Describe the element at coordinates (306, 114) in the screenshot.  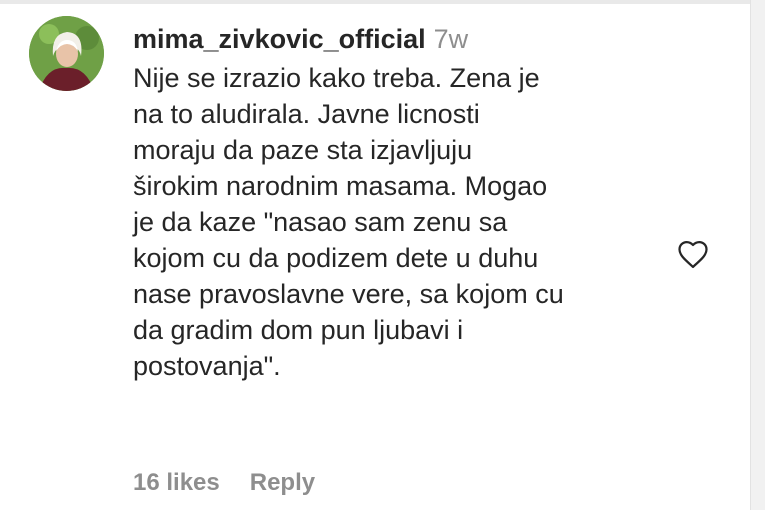
I see `comment-line: na to aludirala. Javne licnosti` at that location.